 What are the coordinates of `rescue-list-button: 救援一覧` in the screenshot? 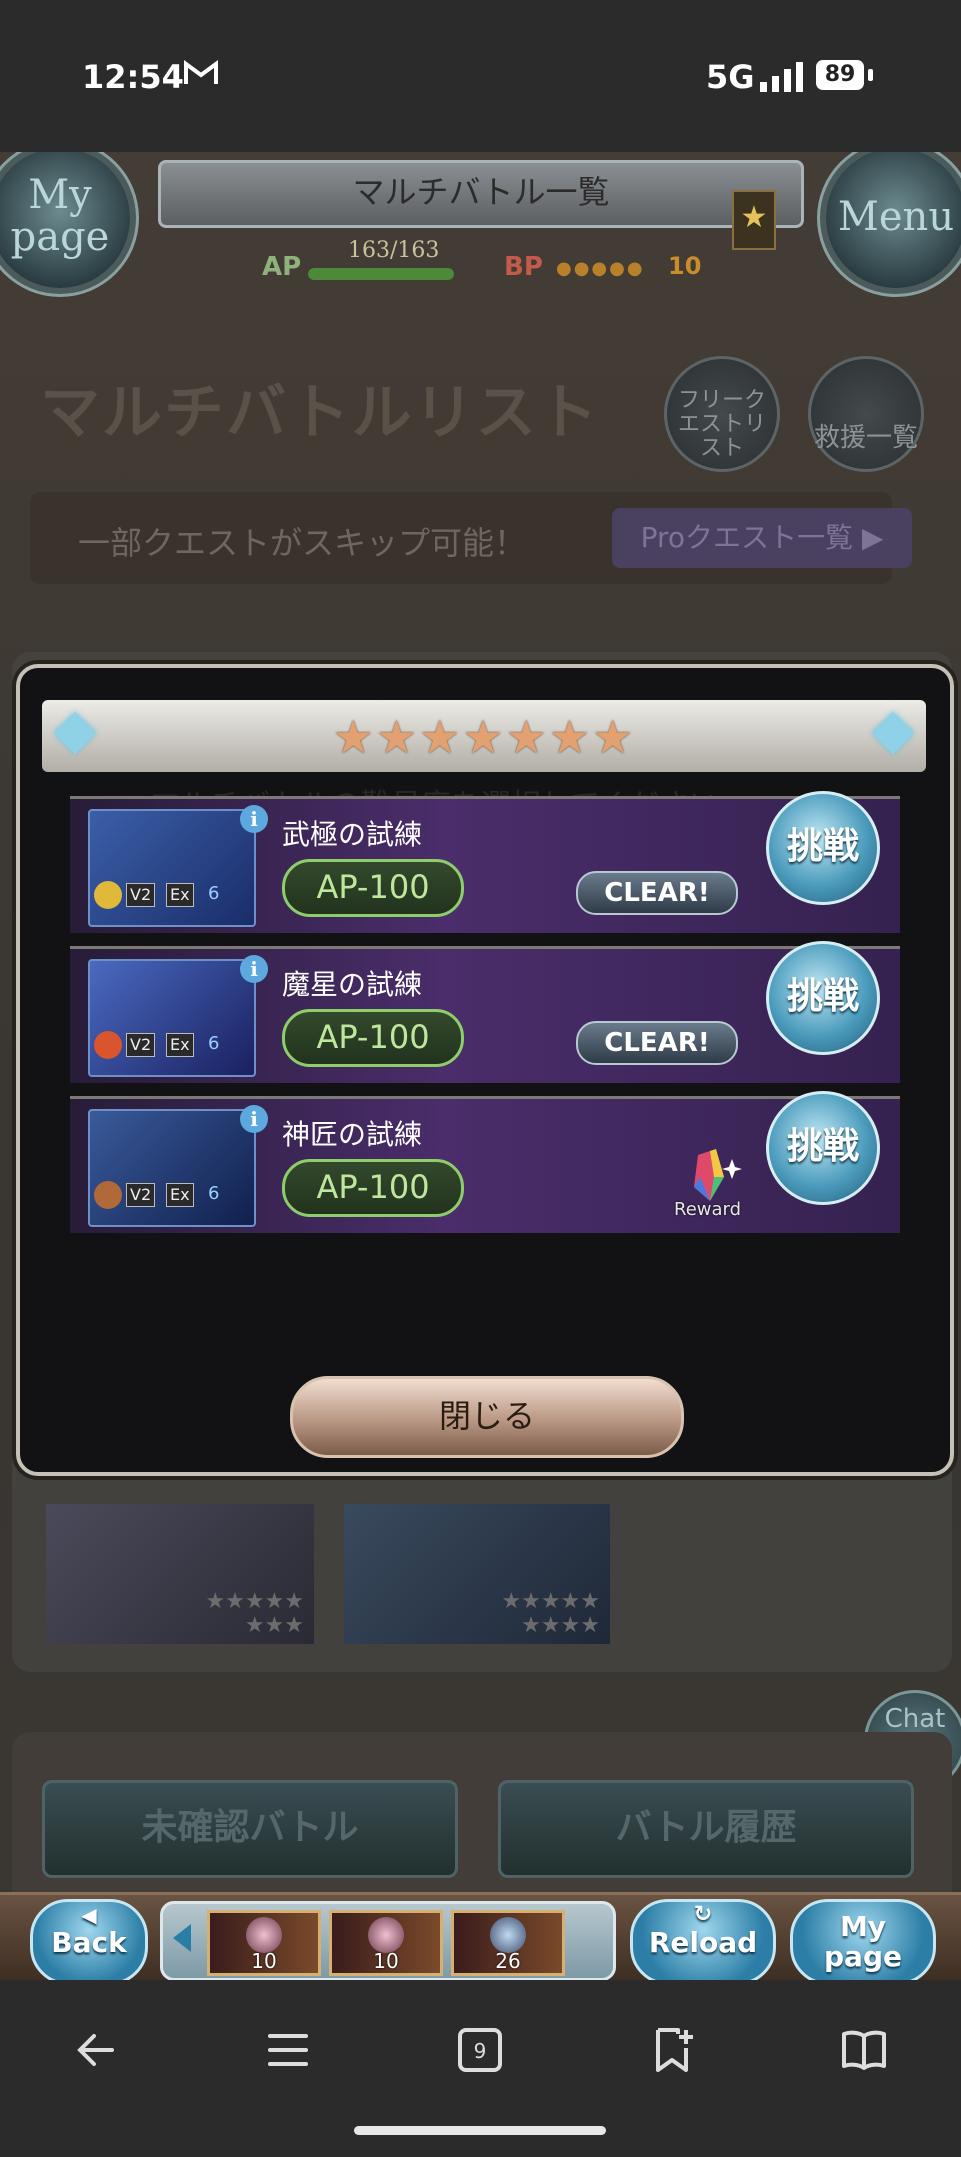 It's located at (866, 414).